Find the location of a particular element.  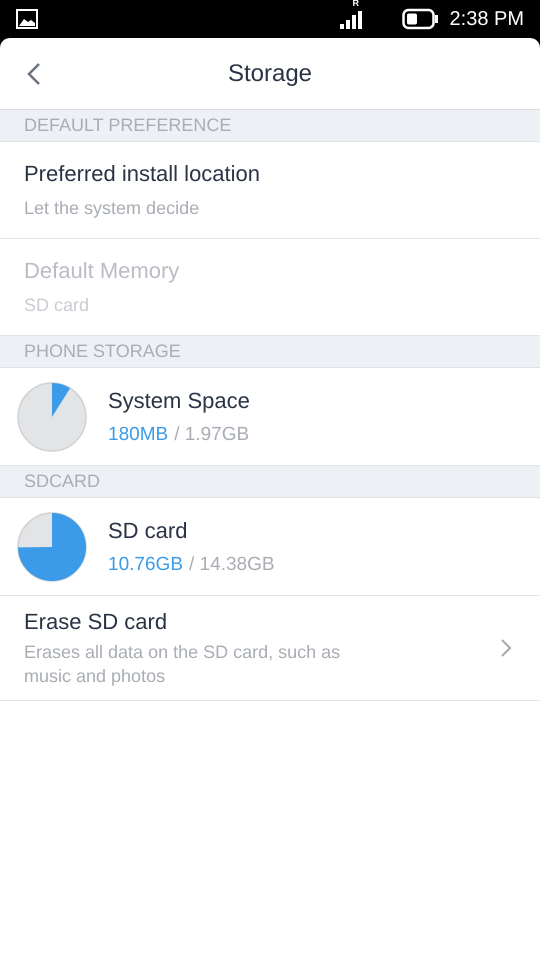

clock: 2:38 PM is located at coordinates (487, 19).